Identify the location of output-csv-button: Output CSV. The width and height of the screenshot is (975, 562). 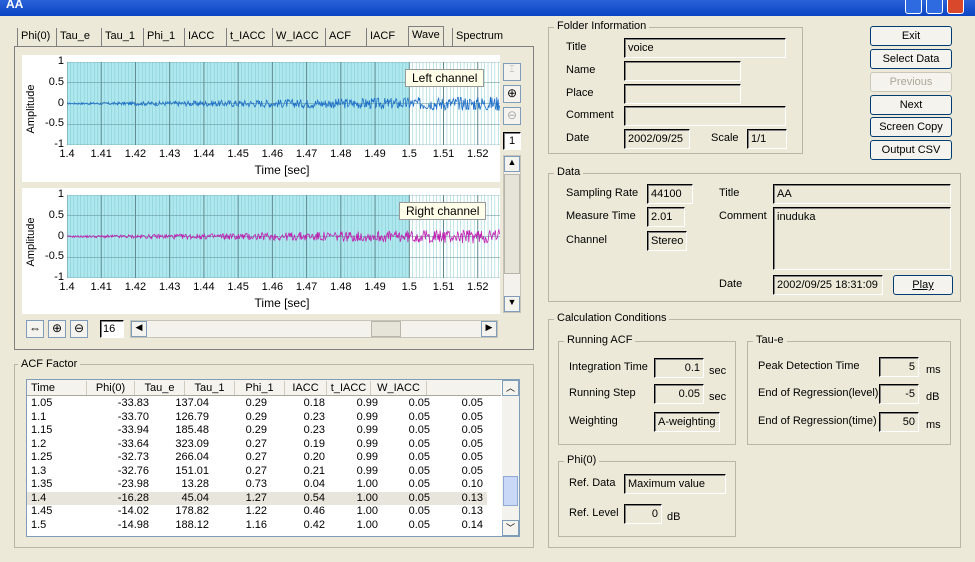
(911, 150).